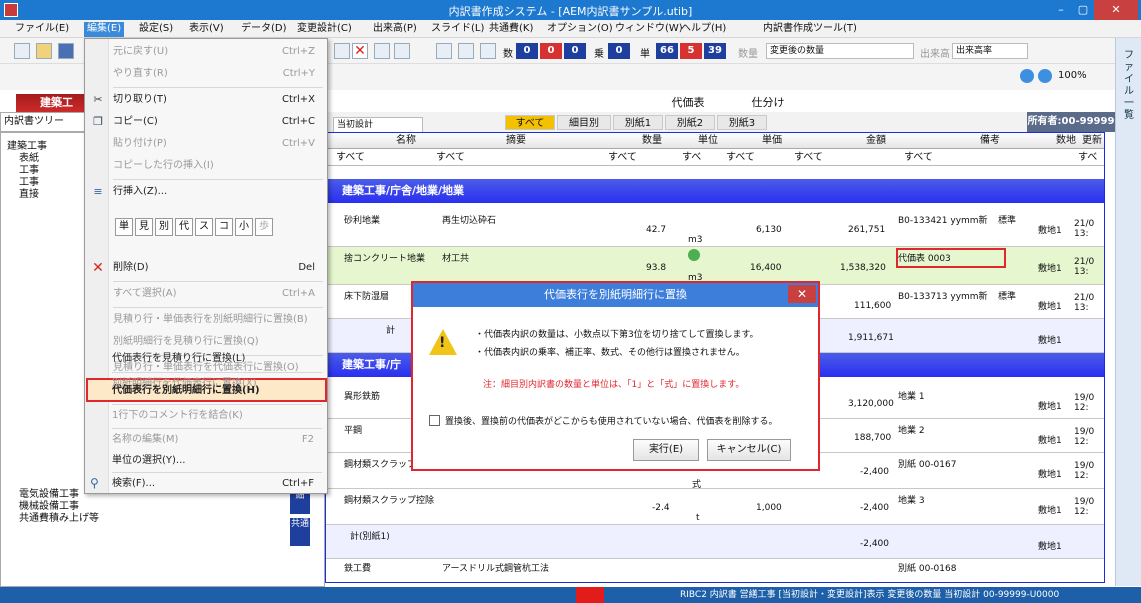 The height and width of the screenshot is (603, 1141). What do you see at coordinates (42, 29) in the screenshot?
I see `menu-file: ファイル(E)` at bounding box center [42, 29].